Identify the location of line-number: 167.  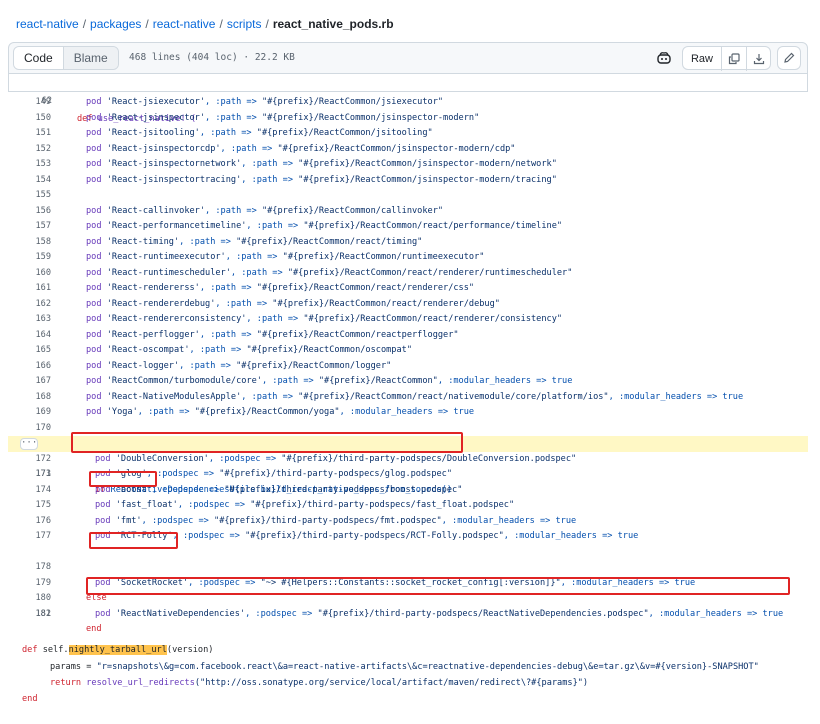
(29, 382).